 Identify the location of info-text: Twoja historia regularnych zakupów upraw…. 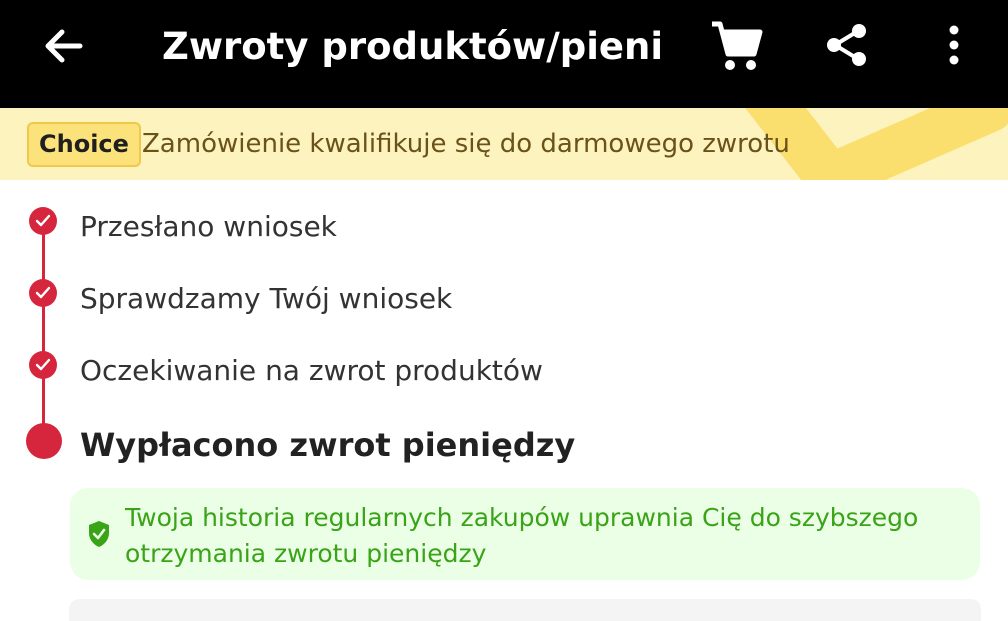
(522, 535).